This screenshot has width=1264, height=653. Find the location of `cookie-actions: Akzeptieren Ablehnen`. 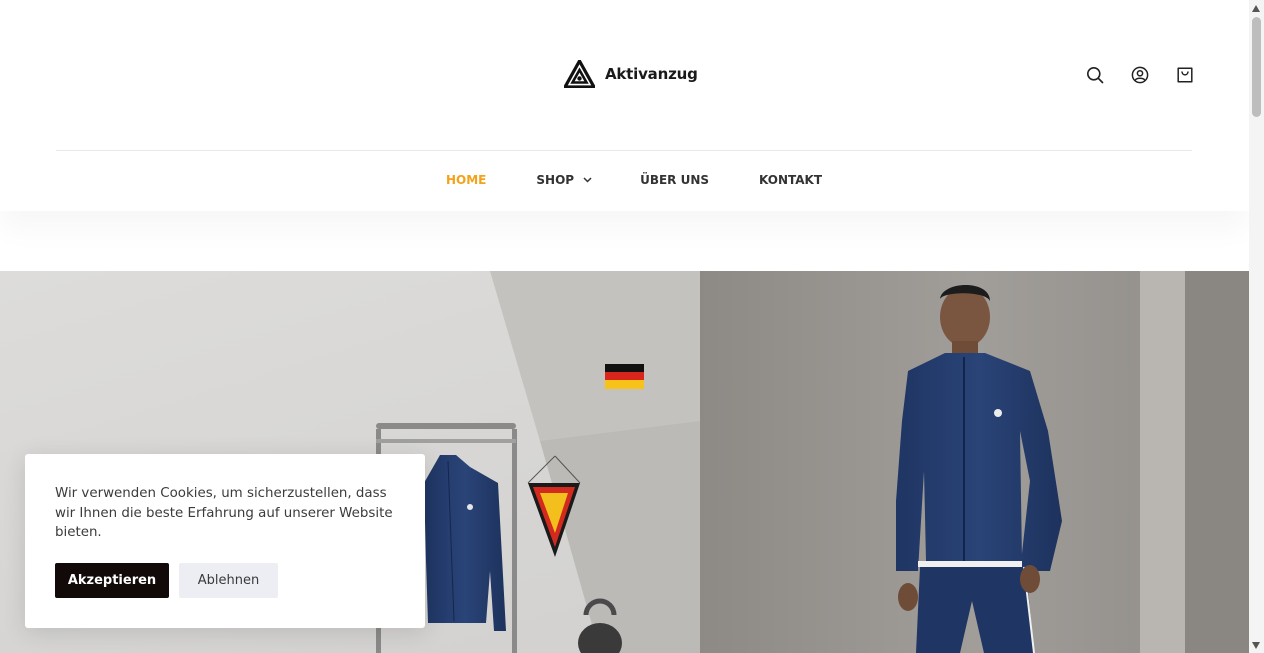

cookie-actions: Akzeptieren Ablehnen is located at coordinates (166, 580).